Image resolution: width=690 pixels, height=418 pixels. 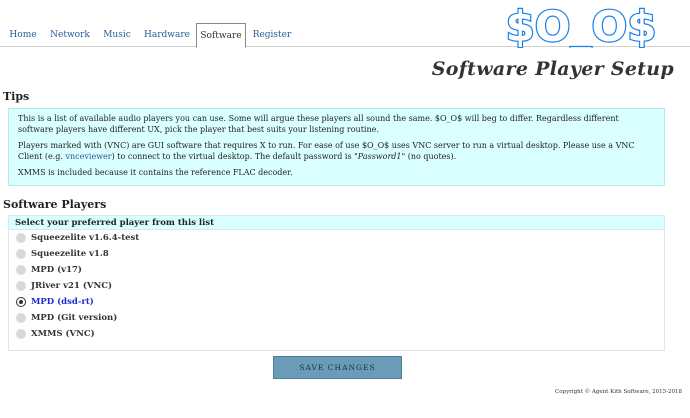 What do you see at coordinates (70, 35) in the screenshot?
I see `tab-network: Network` at bounding box center [70, 35].